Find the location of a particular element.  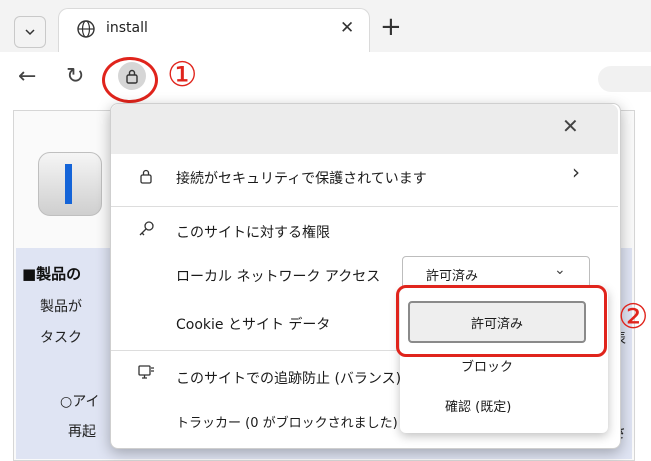

page-text-line: タスク is located at coordinates (61, 338).